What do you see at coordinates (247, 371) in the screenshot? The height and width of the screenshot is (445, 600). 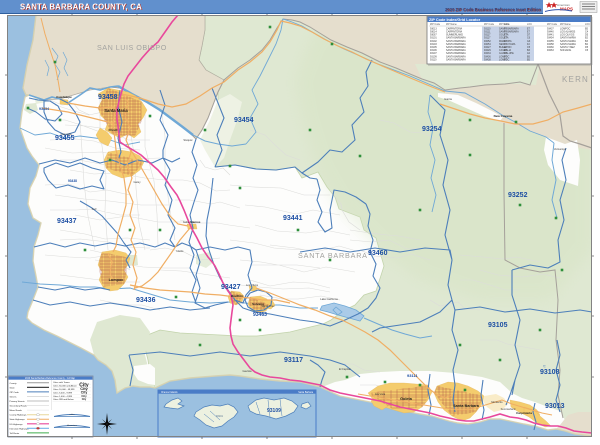 I see `svg-text: Gaviota` at bounding box center [247, 371].